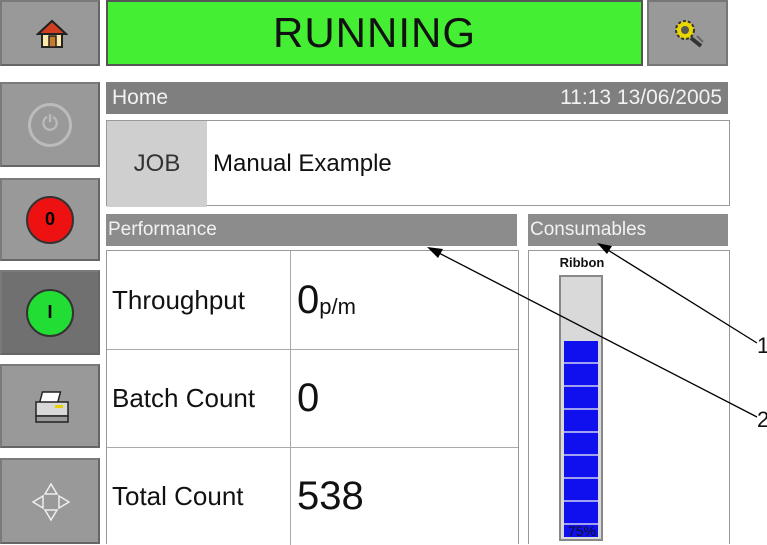 This screenshot has height=545, width=767. Describe the element at coordinates (762, 345) in the screenshot. I see `callout-number-1: 1` at that location.